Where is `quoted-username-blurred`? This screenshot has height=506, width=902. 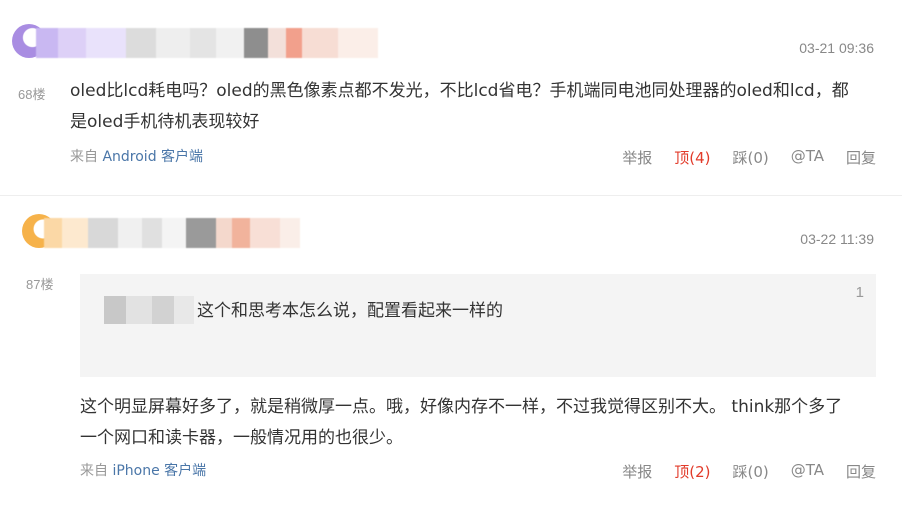
quoted-username-blurred is located at coordinates (149, 310).